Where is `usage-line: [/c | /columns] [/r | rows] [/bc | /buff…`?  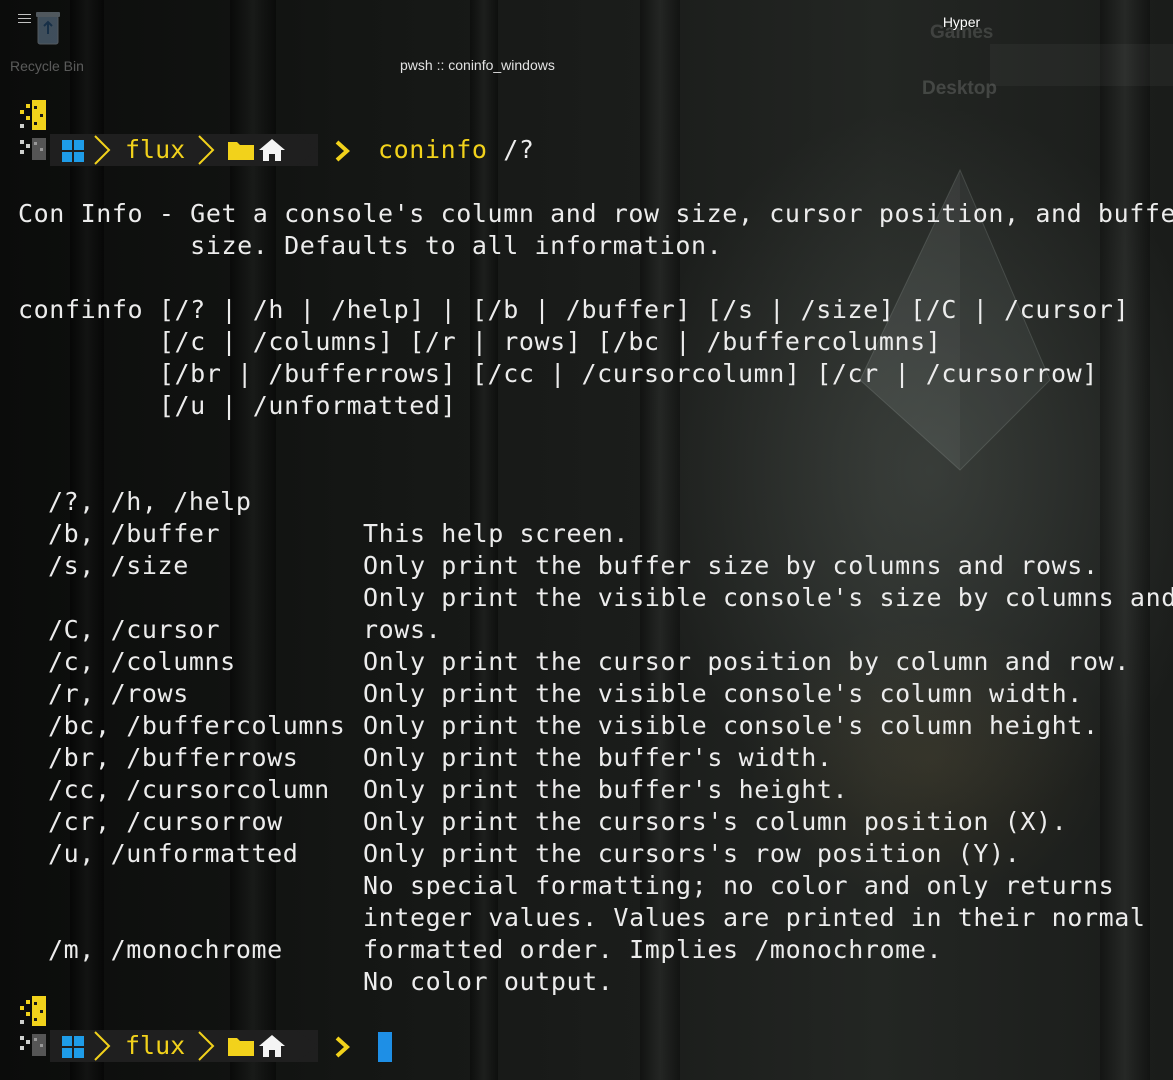 usage-line: [/c | /columns] [/r | rows] [/bc | /buff… is located at coordinates (480, 341).